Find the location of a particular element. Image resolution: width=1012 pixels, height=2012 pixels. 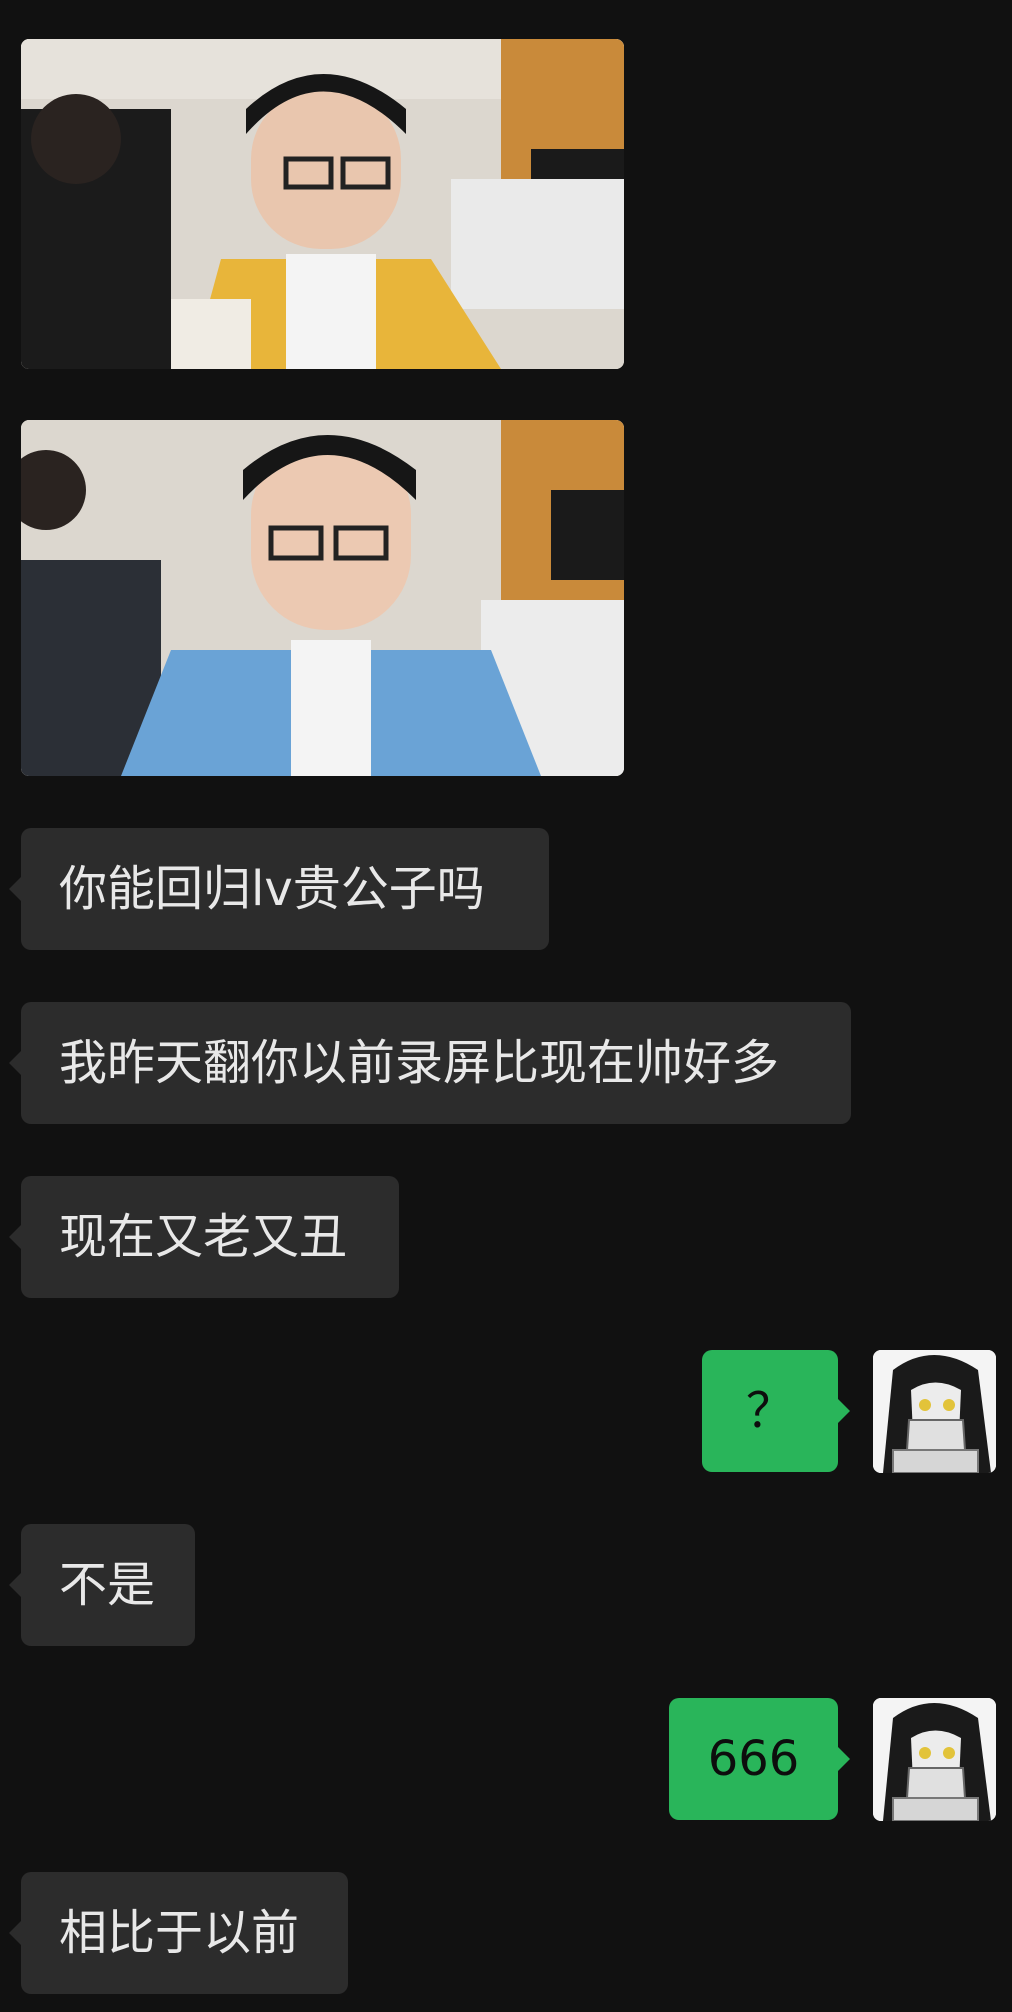

message-text: 现在又老又丑 is located at coordinates (203, 1237).